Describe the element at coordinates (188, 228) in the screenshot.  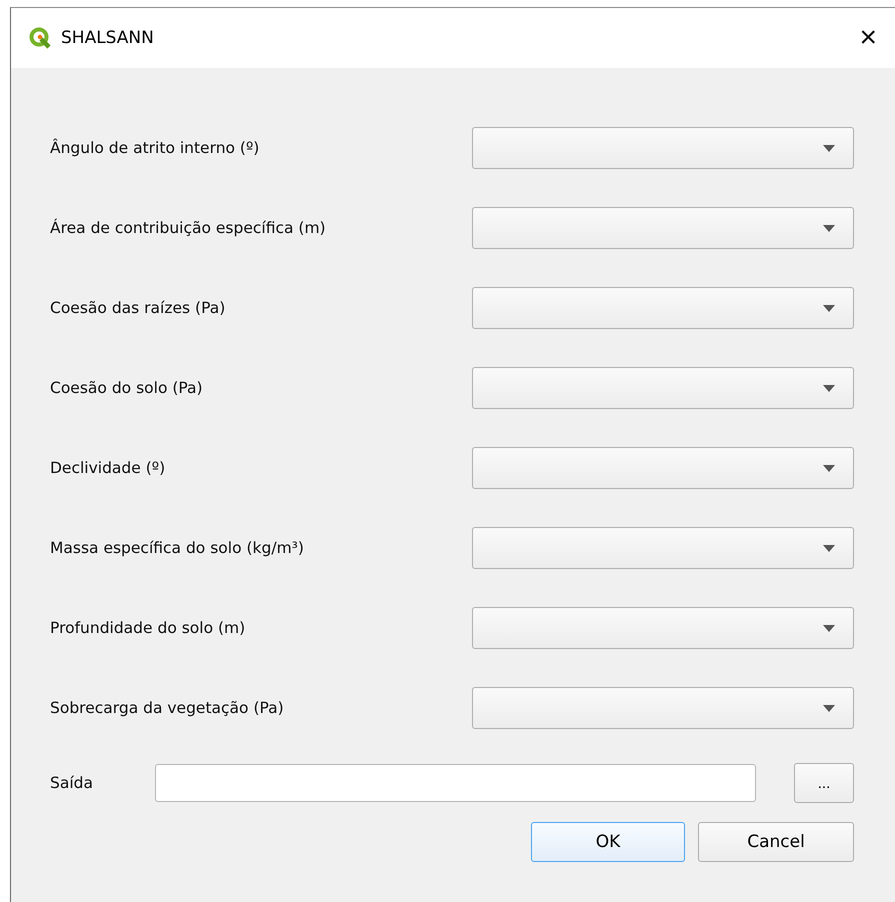
I see `field-label: Área de contribuição específica (m)` at that location.